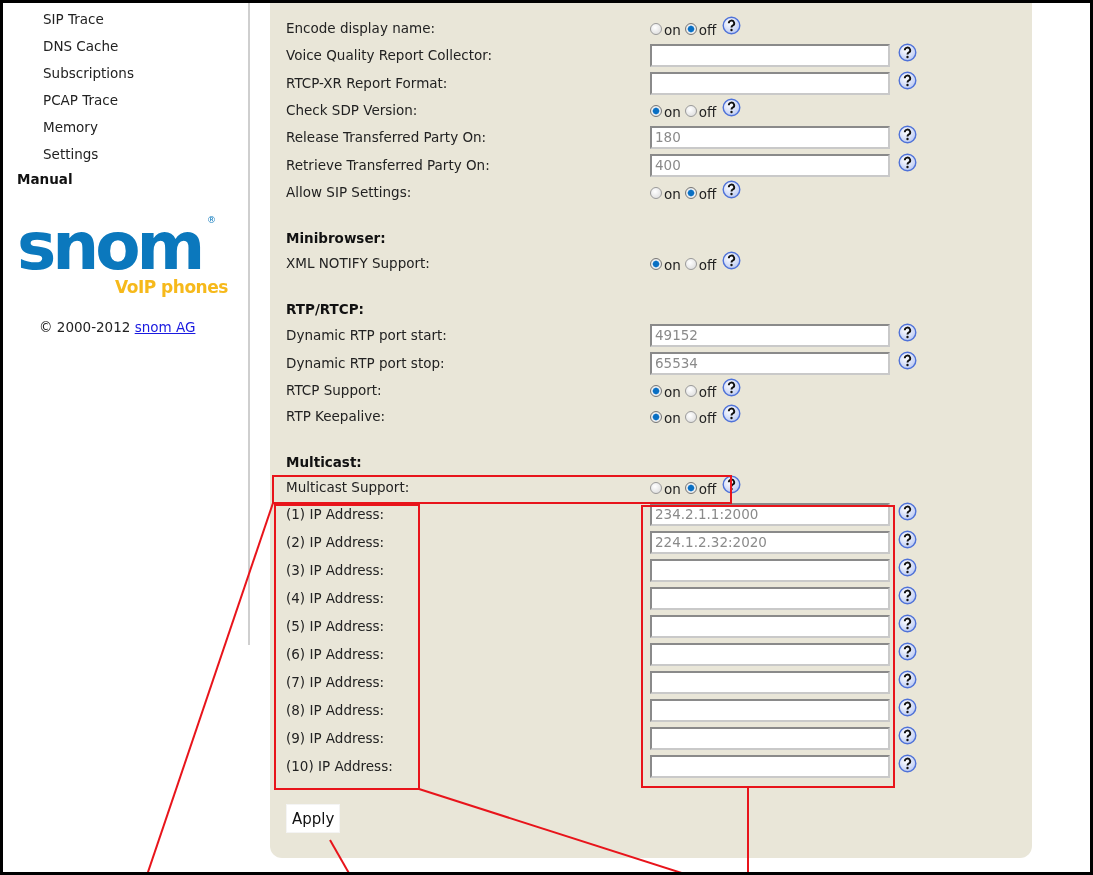 The height and width of the screenshot is (875, 1093). What do you see at coordinates (335, 738) in the screenshot?
I see `field-label: (9) IP Address:` at bounding box center [335, 738].